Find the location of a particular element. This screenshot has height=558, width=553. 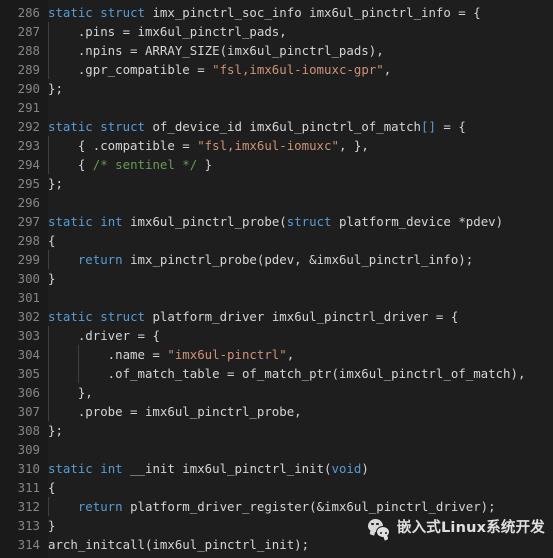

code-line: .probe = imx6ul_pinctrl_probe, is located at coordinates (300, 411).